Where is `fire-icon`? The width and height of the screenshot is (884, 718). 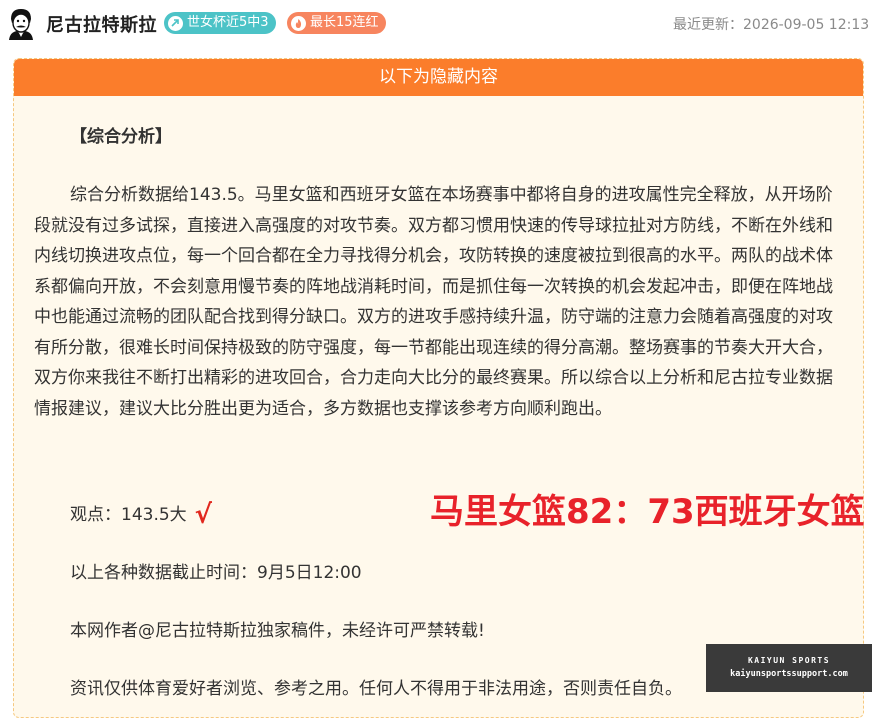 fire-icon is located at coordinates (298, 23).